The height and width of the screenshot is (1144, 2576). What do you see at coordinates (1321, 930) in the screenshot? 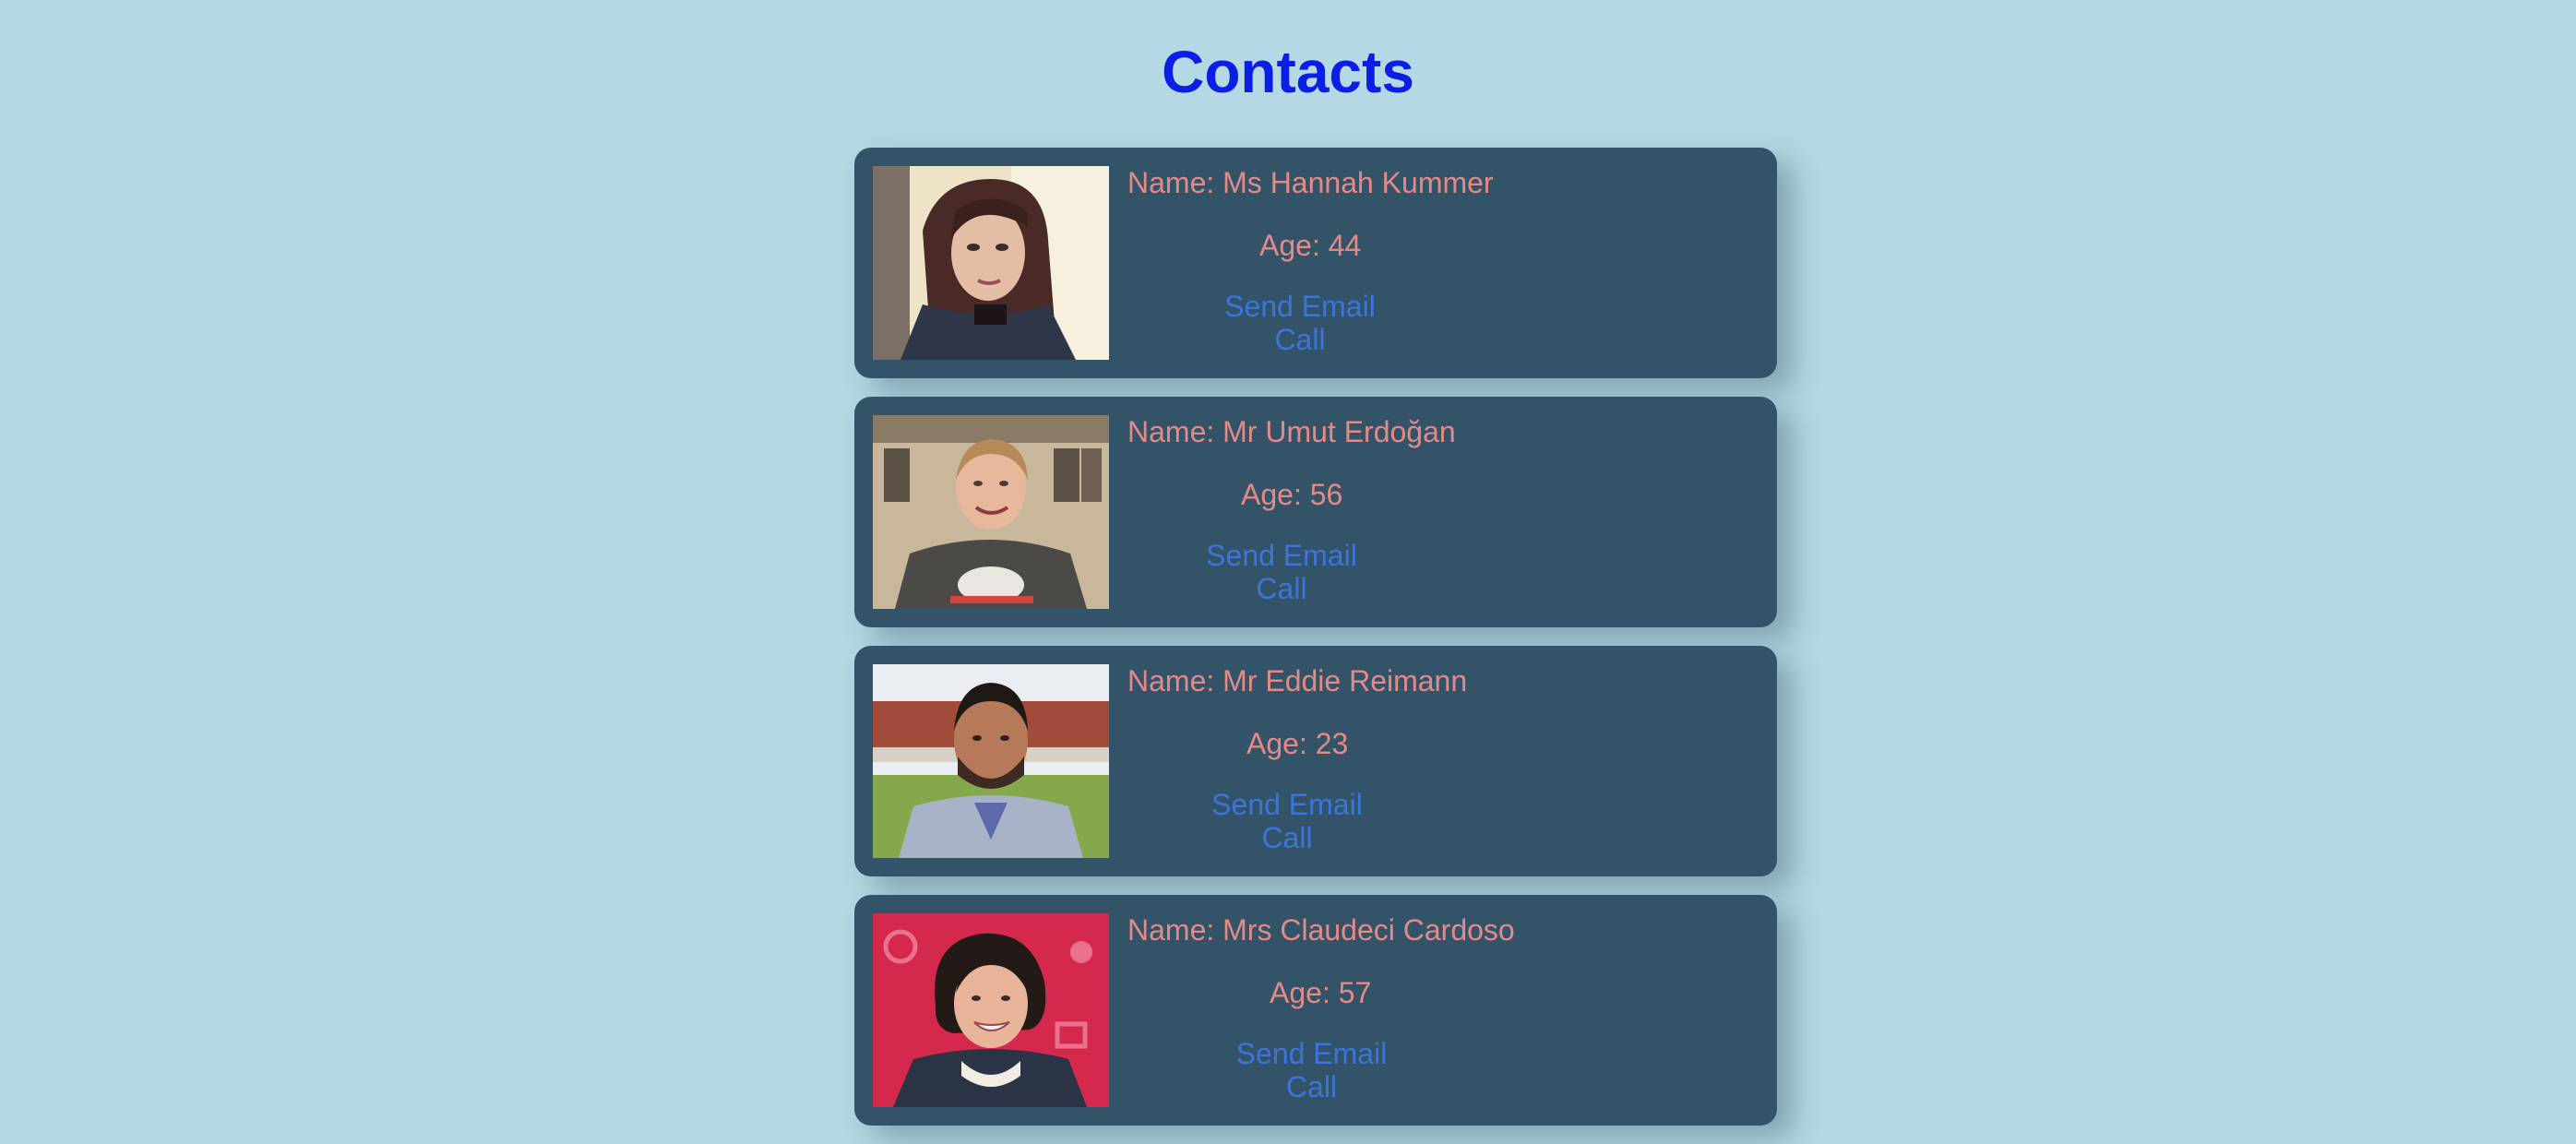
I see `contact-name: Name: Mrs Claudeci Cardoso` at bounding box center [1321, 930].